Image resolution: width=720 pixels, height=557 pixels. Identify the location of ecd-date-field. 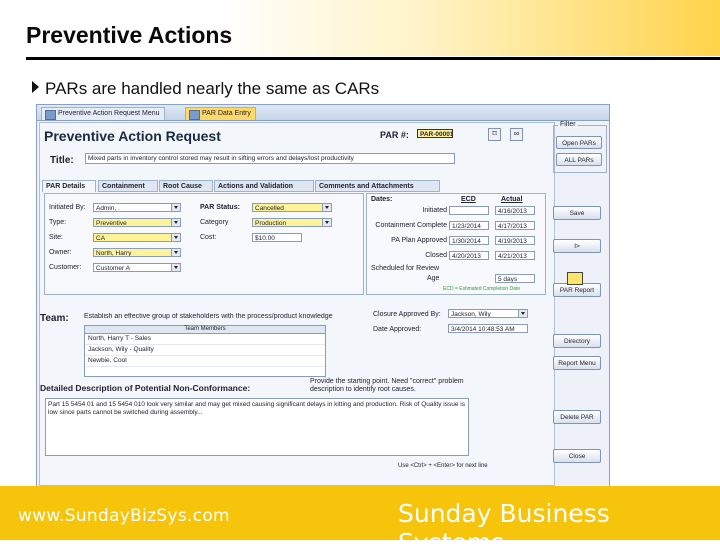
(469, 210).